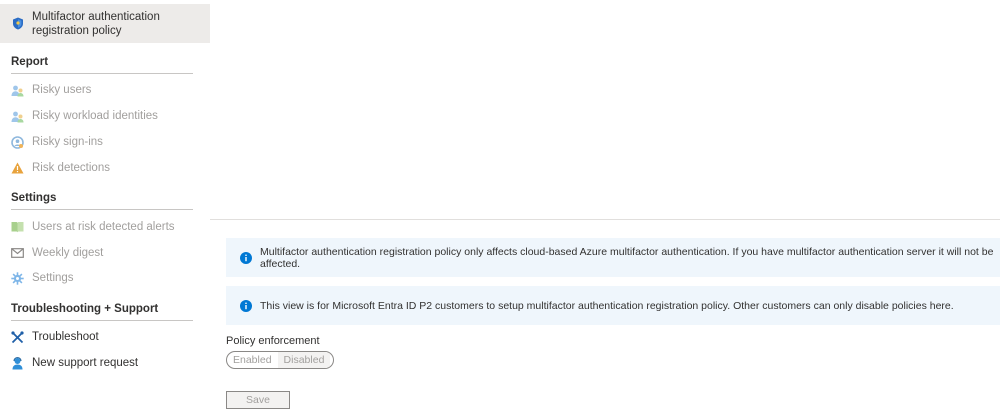 Image resolution: width=1000 pixels, height=412 pixels. What do you see at coordinates (95, 116) in the screenshot?
I see `sidebar-item-label: Risky workload identities` at bounding box center [95, 116].